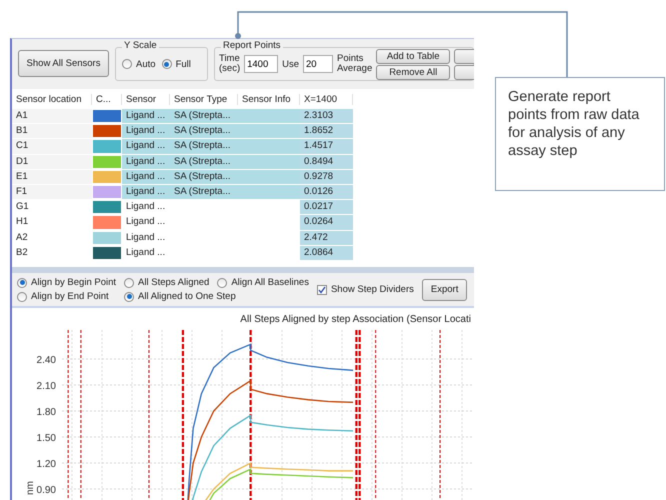 The height and width of the screenshot is (500, 666). What do you see at coordinates (326, 147) in the screenshot?
I see `table-cell: 1.4517` at bounding box center [326, 147].